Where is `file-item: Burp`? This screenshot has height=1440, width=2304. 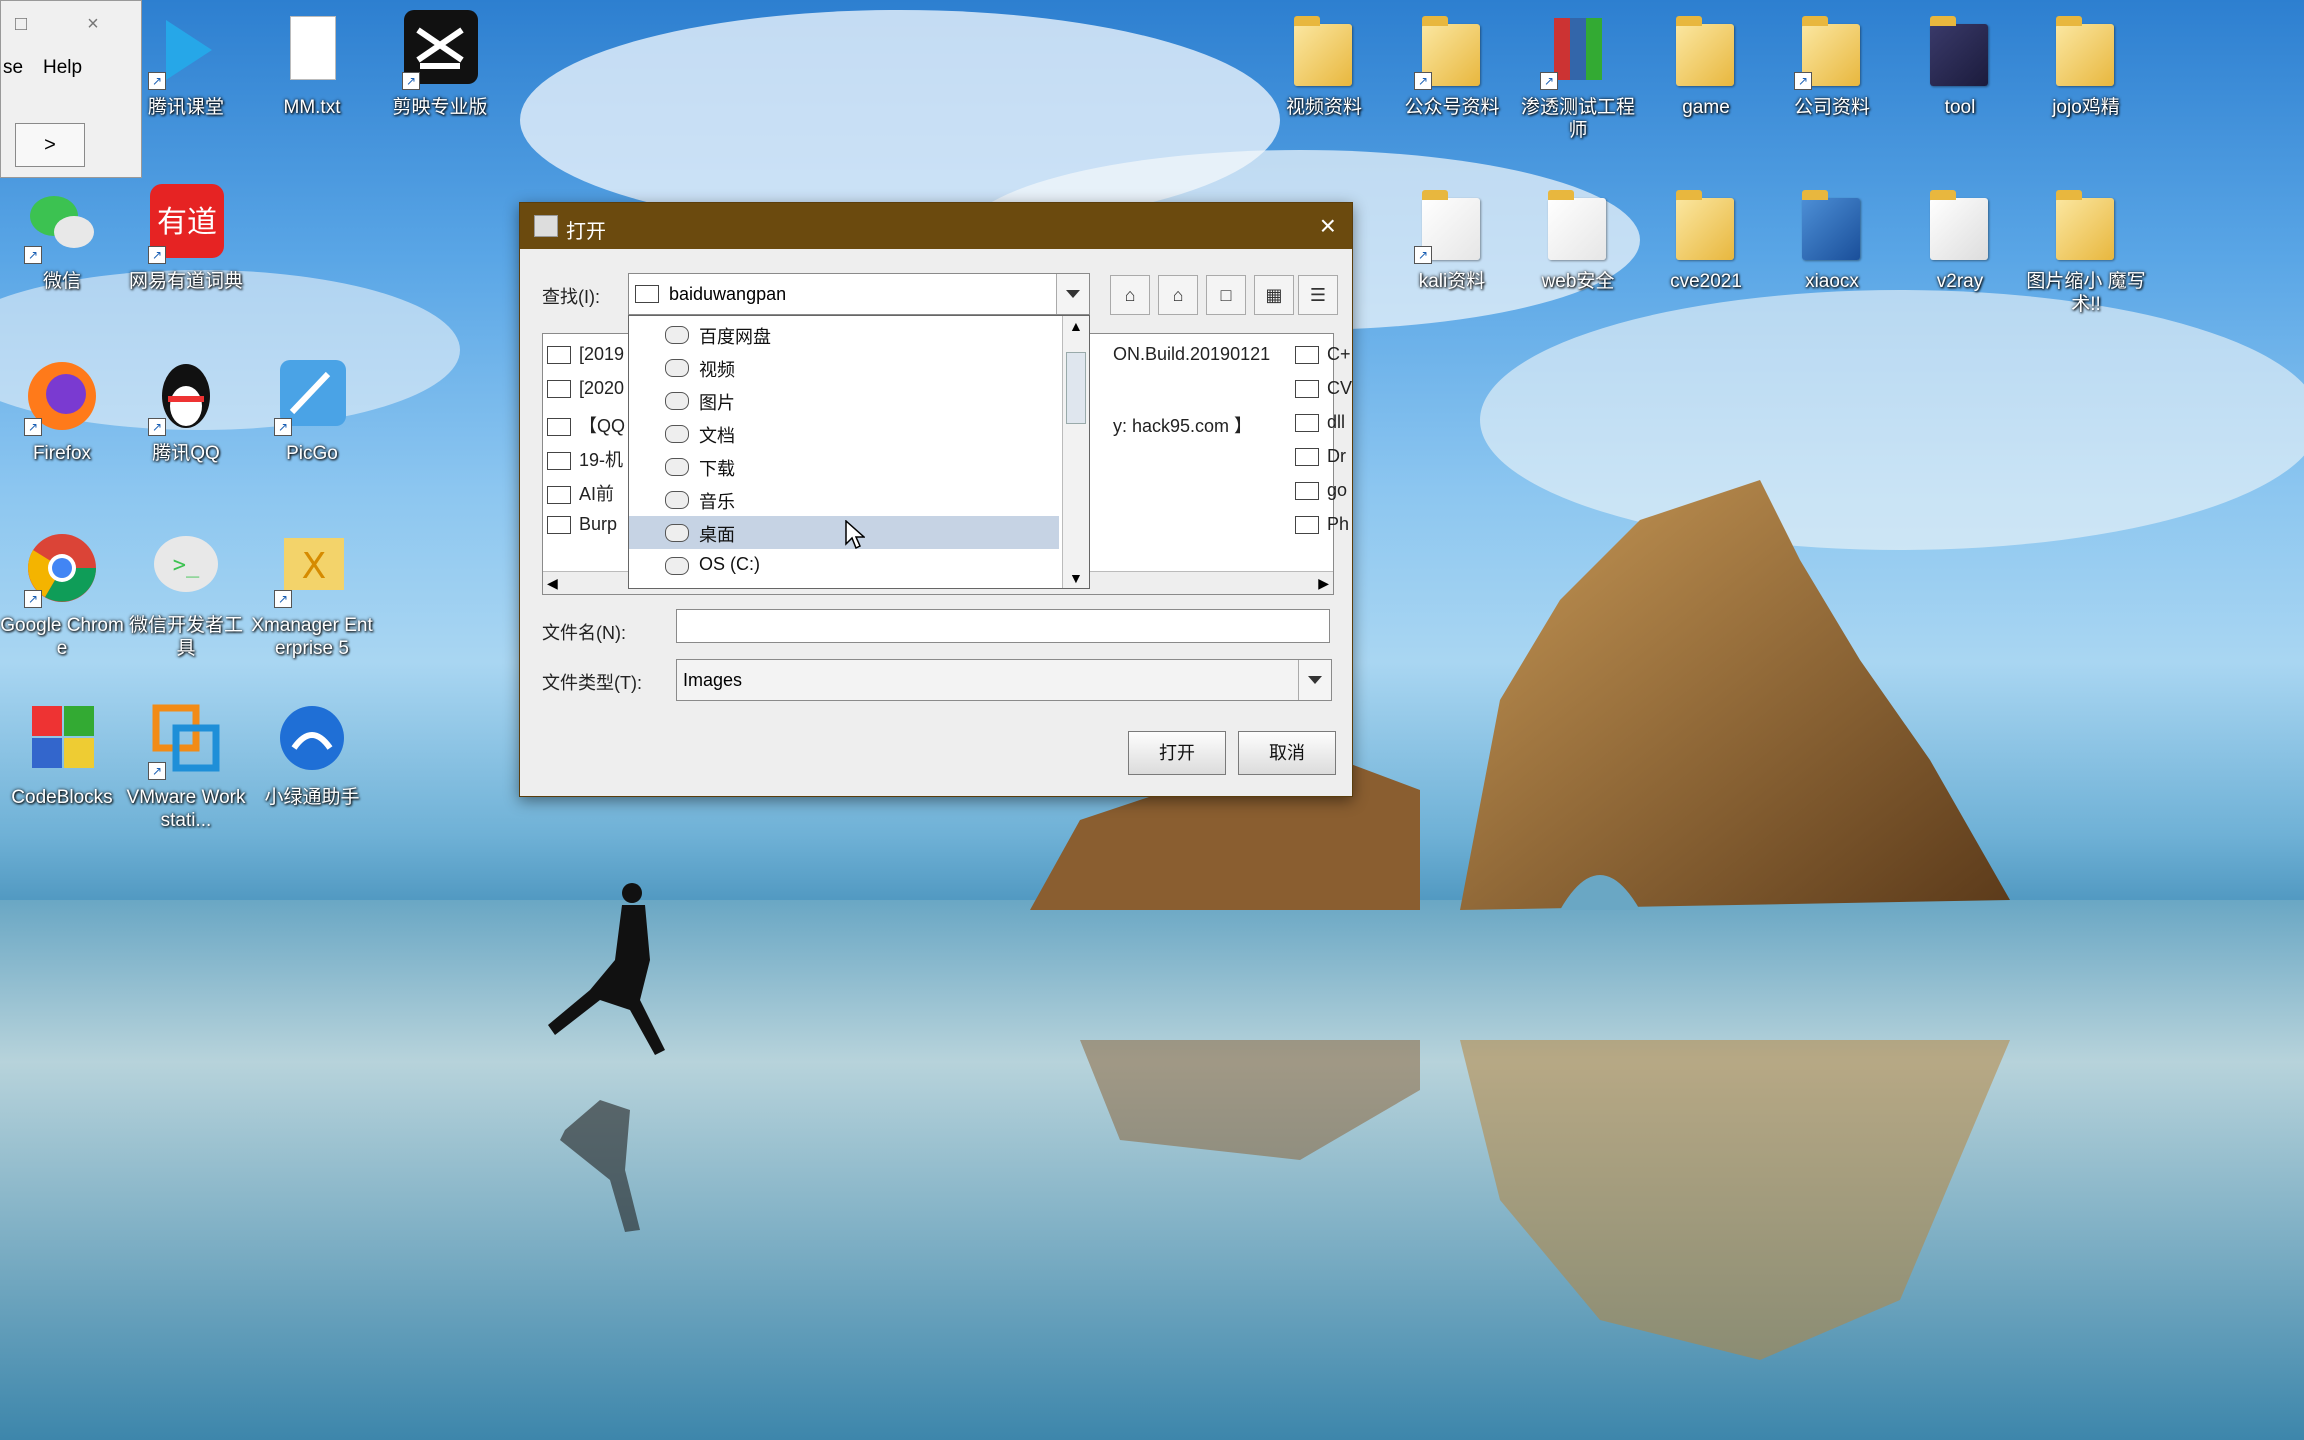 file-item: Burp is located at coordinates (582, 524).